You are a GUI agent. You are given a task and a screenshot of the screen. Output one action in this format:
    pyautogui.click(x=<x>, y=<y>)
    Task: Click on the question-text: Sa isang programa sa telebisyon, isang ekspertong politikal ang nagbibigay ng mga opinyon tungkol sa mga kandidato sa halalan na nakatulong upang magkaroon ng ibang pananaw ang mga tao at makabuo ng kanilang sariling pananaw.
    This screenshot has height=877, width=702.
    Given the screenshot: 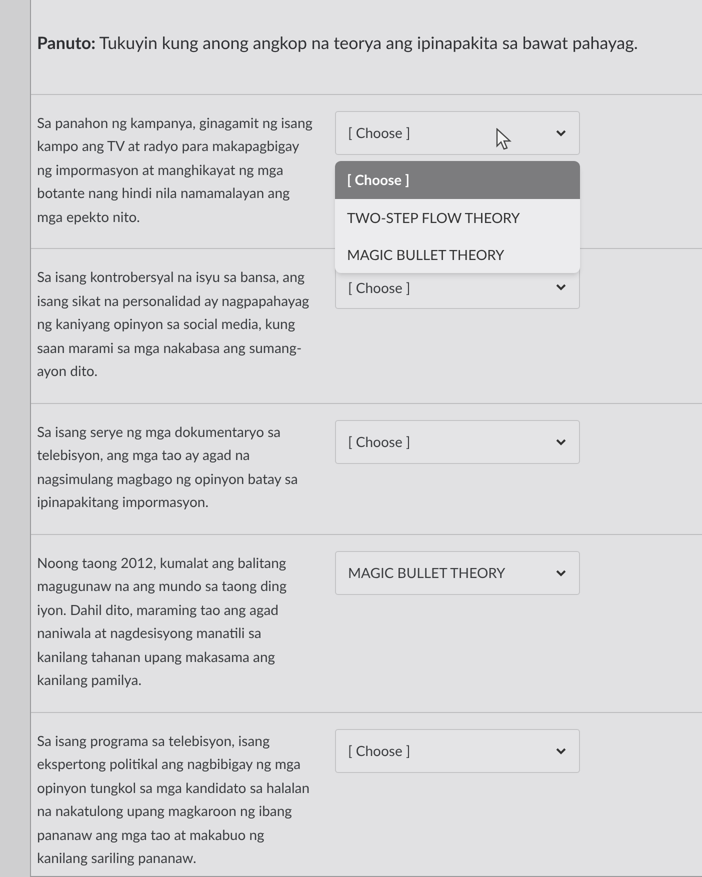 What is the action you would take?
    pyautogui.click(x=174, y=799)
    